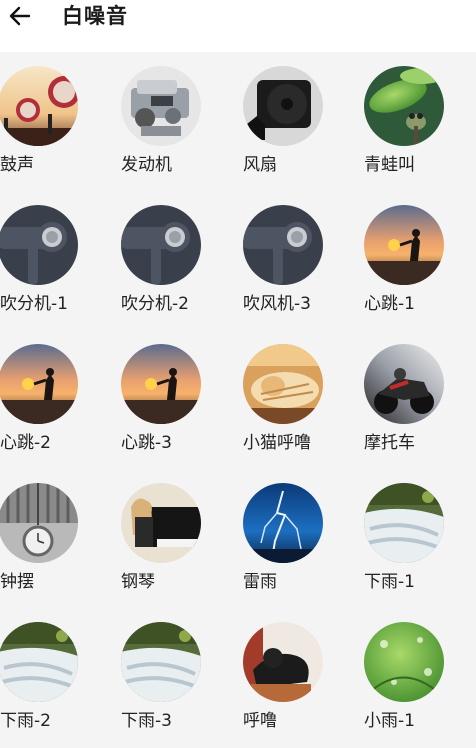  What do you see at coordinates (260, 165) in the screenshot?
I see `sound-item-label: 风扇` at bounding box center [260, 165].